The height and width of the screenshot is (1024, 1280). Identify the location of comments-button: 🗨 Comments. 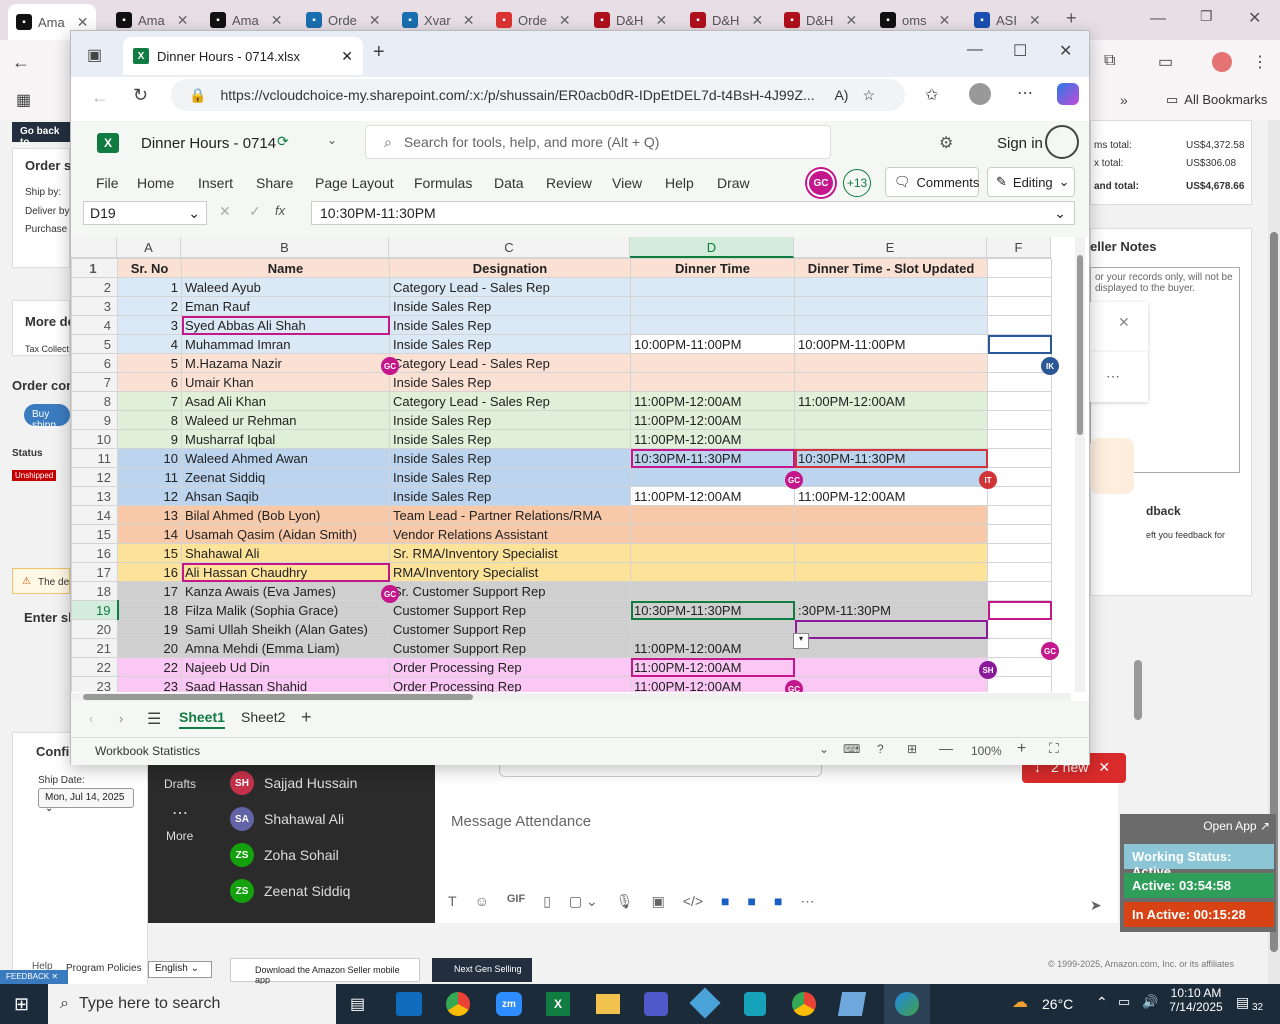
(932, 182).